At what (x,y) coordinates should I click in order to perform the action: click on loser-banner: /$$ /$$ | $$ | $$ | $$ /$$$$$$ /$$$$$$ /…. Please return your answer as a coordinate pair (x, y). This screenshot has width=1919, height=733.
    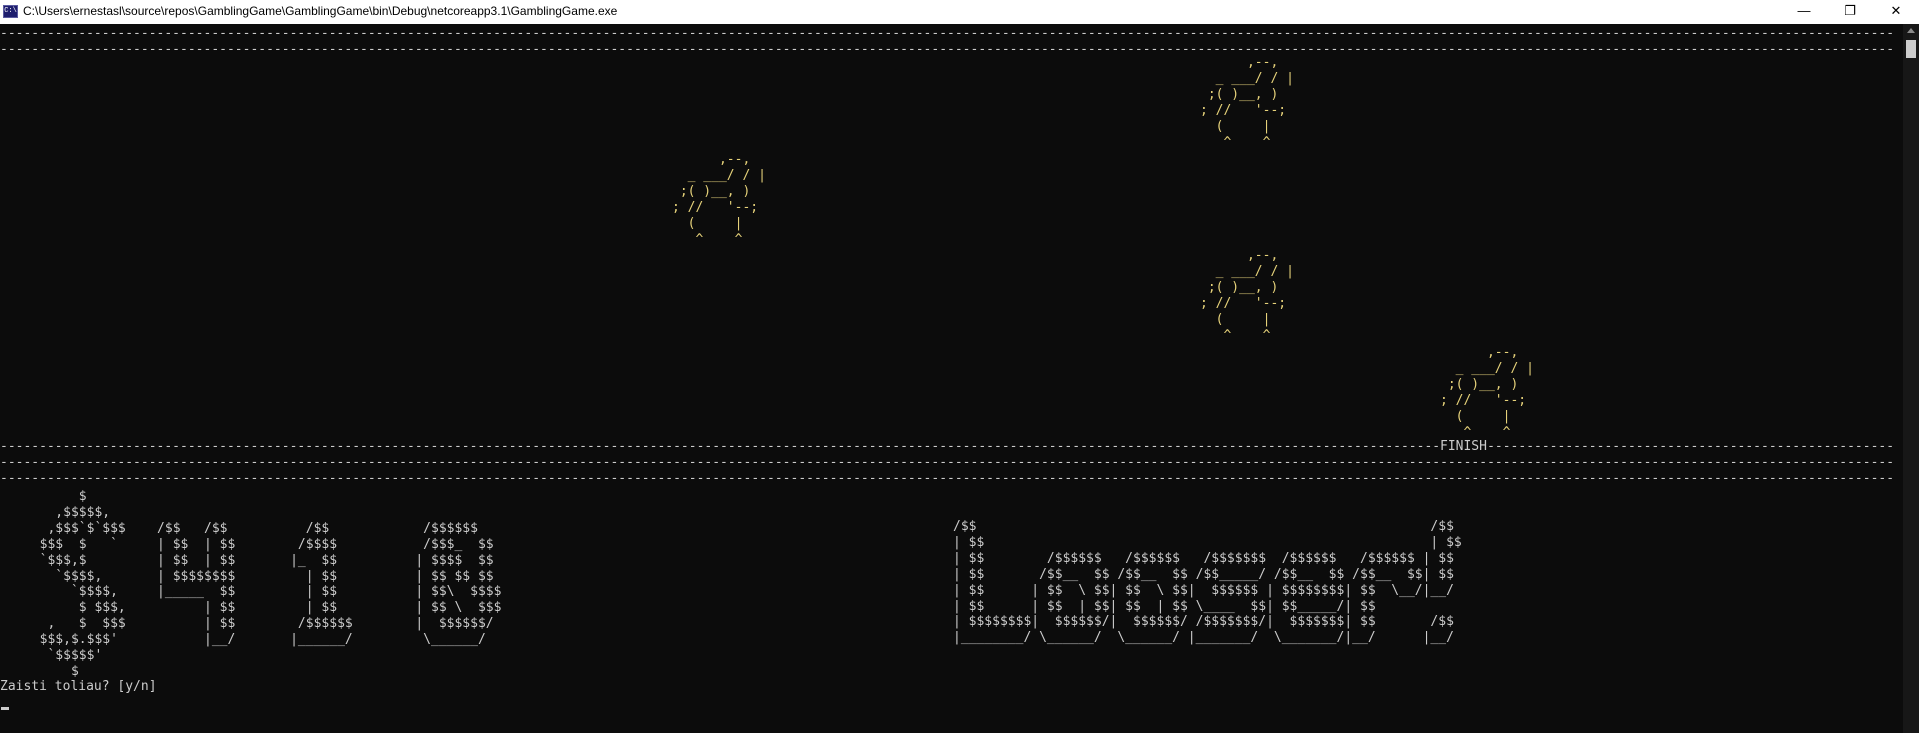
    Looking at the image, I should click on (1207, 582).